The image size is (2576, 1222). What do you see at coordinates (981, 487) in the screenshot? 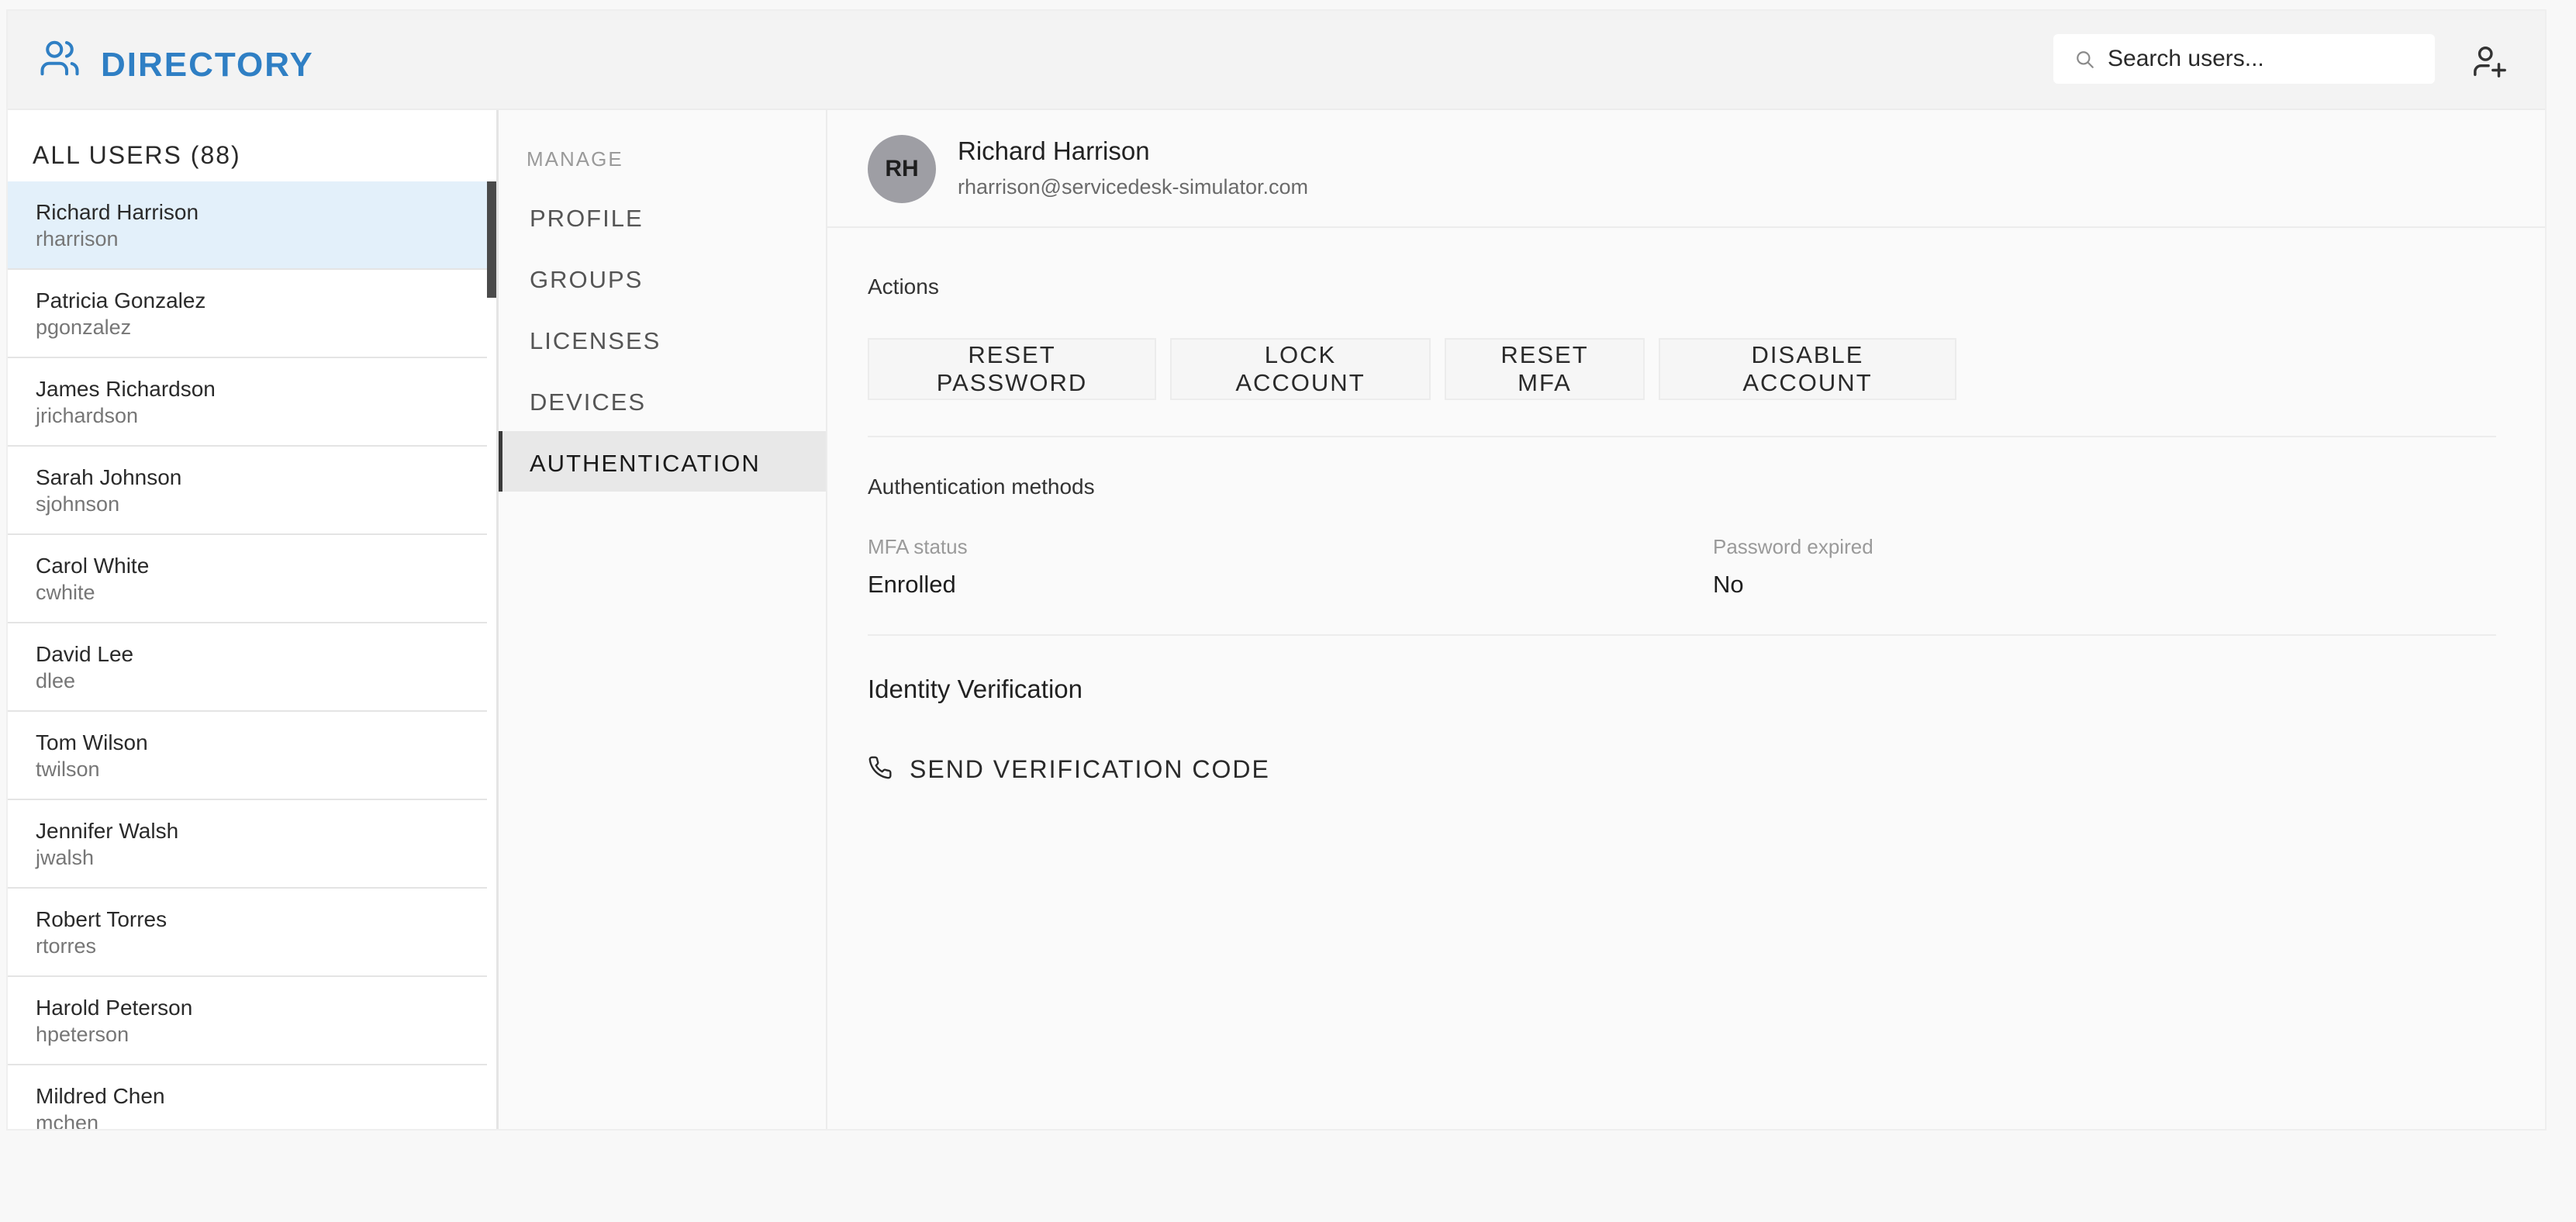
I see `auth-methods-title: Authentication methods` at bounding box center [981, 487].